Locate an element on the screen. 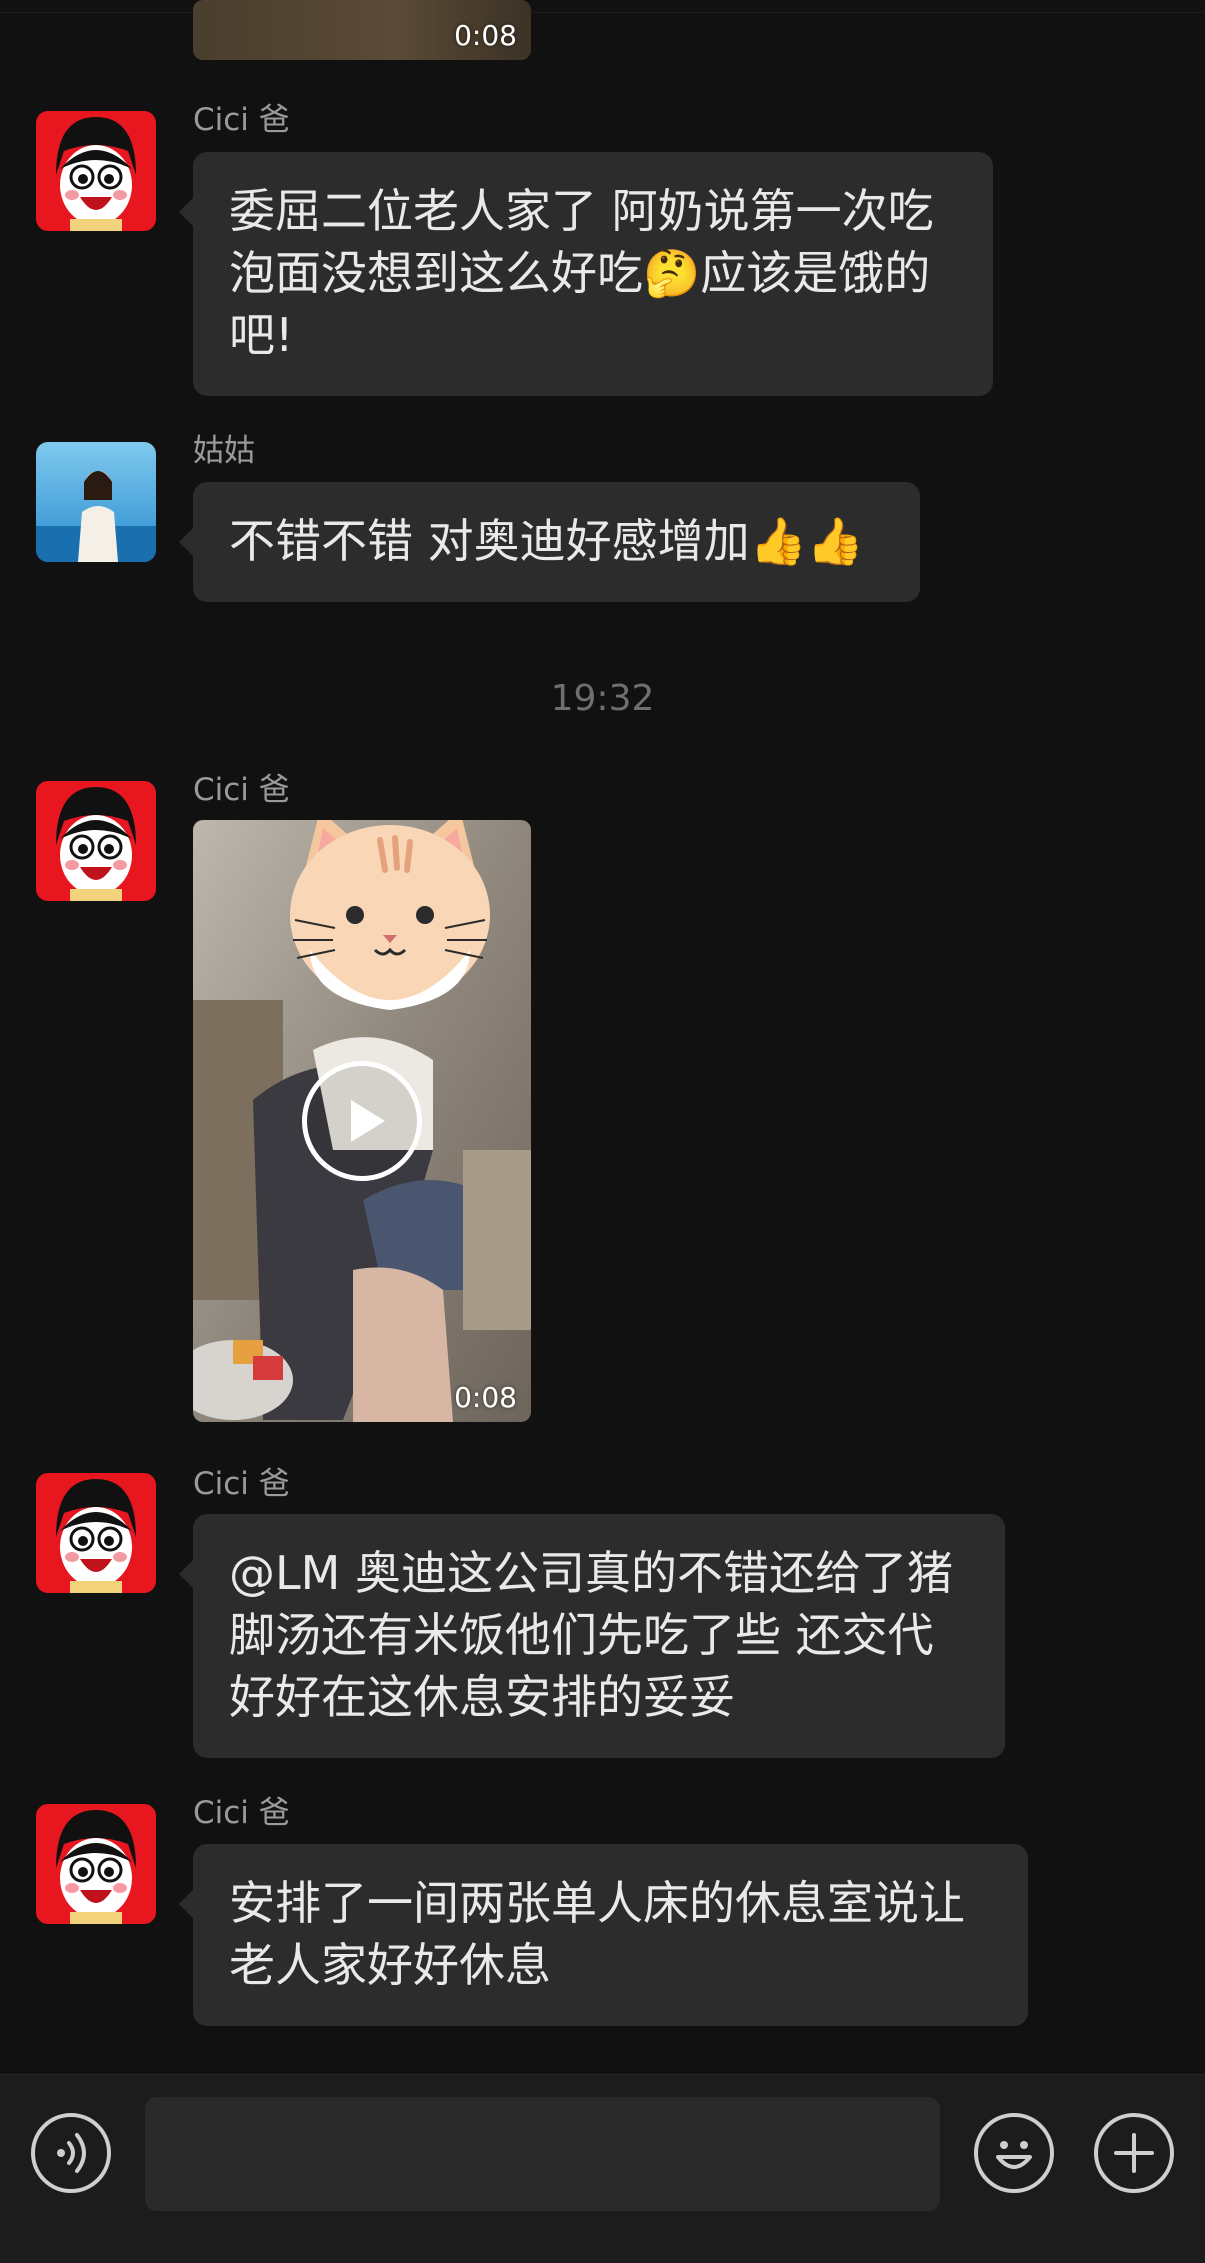 This screenshot has width=1205, height=2263. video-message: 0:08 is located at coordinates (362, 1121).